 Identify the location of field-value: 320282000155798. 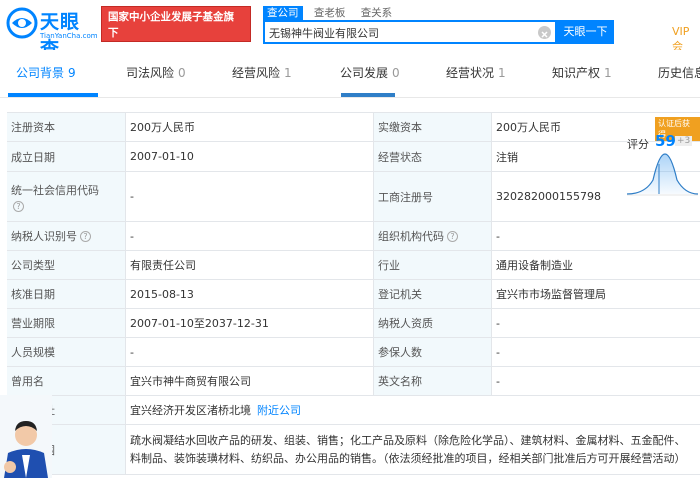
(556, 196).